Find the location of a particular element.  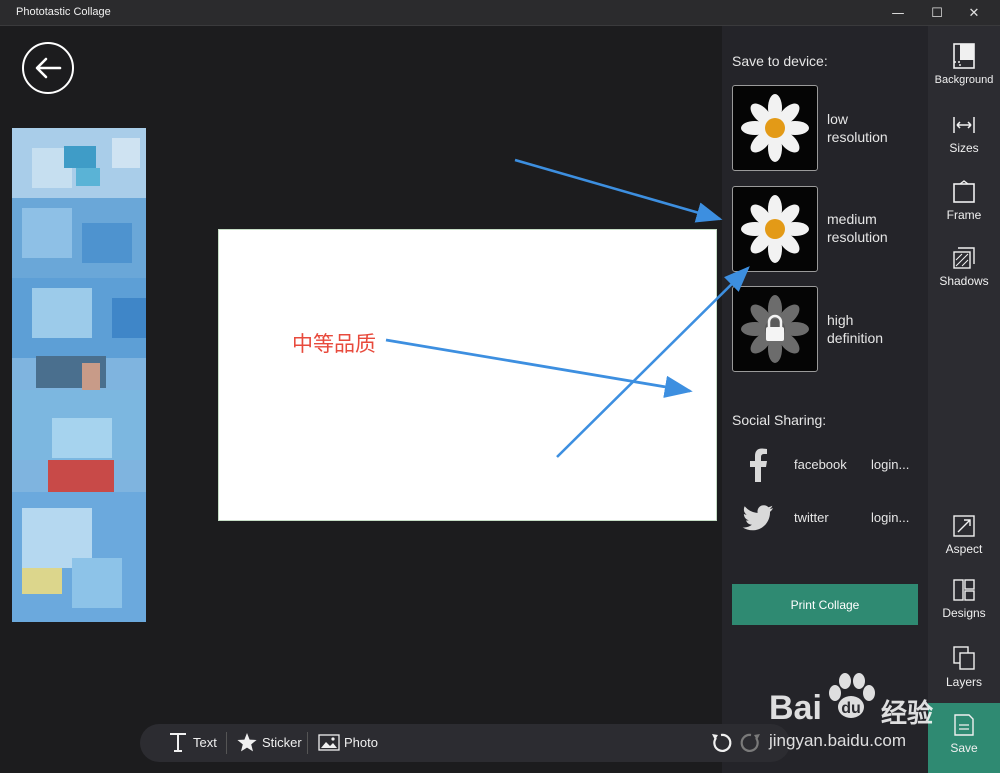

high-definition-label-line1: high is located at coordinates (840, 320).